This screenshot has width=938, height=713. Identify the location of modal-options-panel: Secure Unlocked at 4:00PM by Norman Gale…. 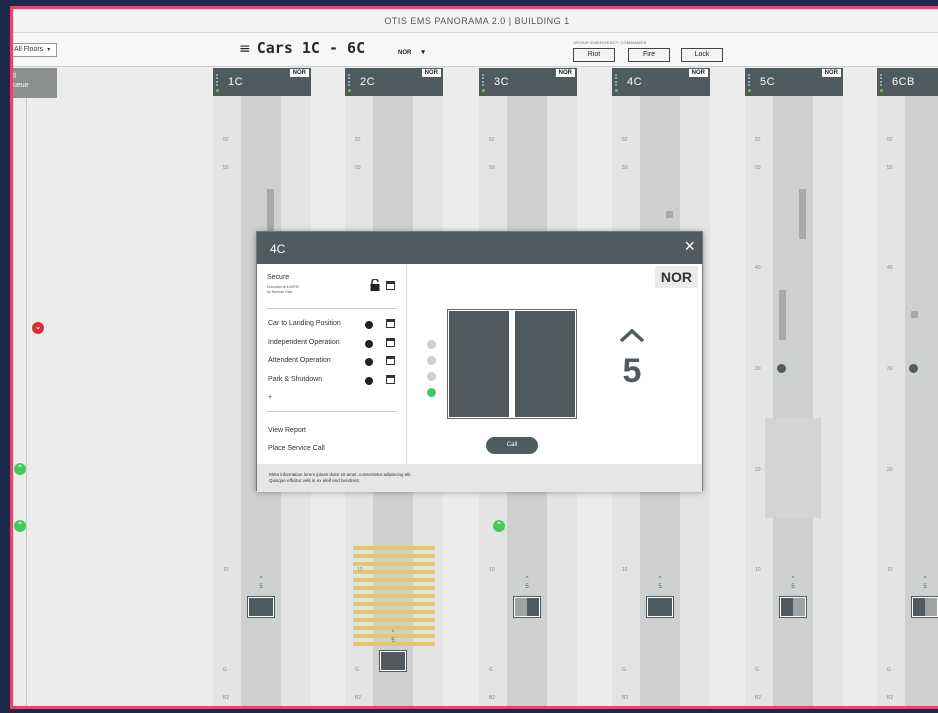
(332, 364).